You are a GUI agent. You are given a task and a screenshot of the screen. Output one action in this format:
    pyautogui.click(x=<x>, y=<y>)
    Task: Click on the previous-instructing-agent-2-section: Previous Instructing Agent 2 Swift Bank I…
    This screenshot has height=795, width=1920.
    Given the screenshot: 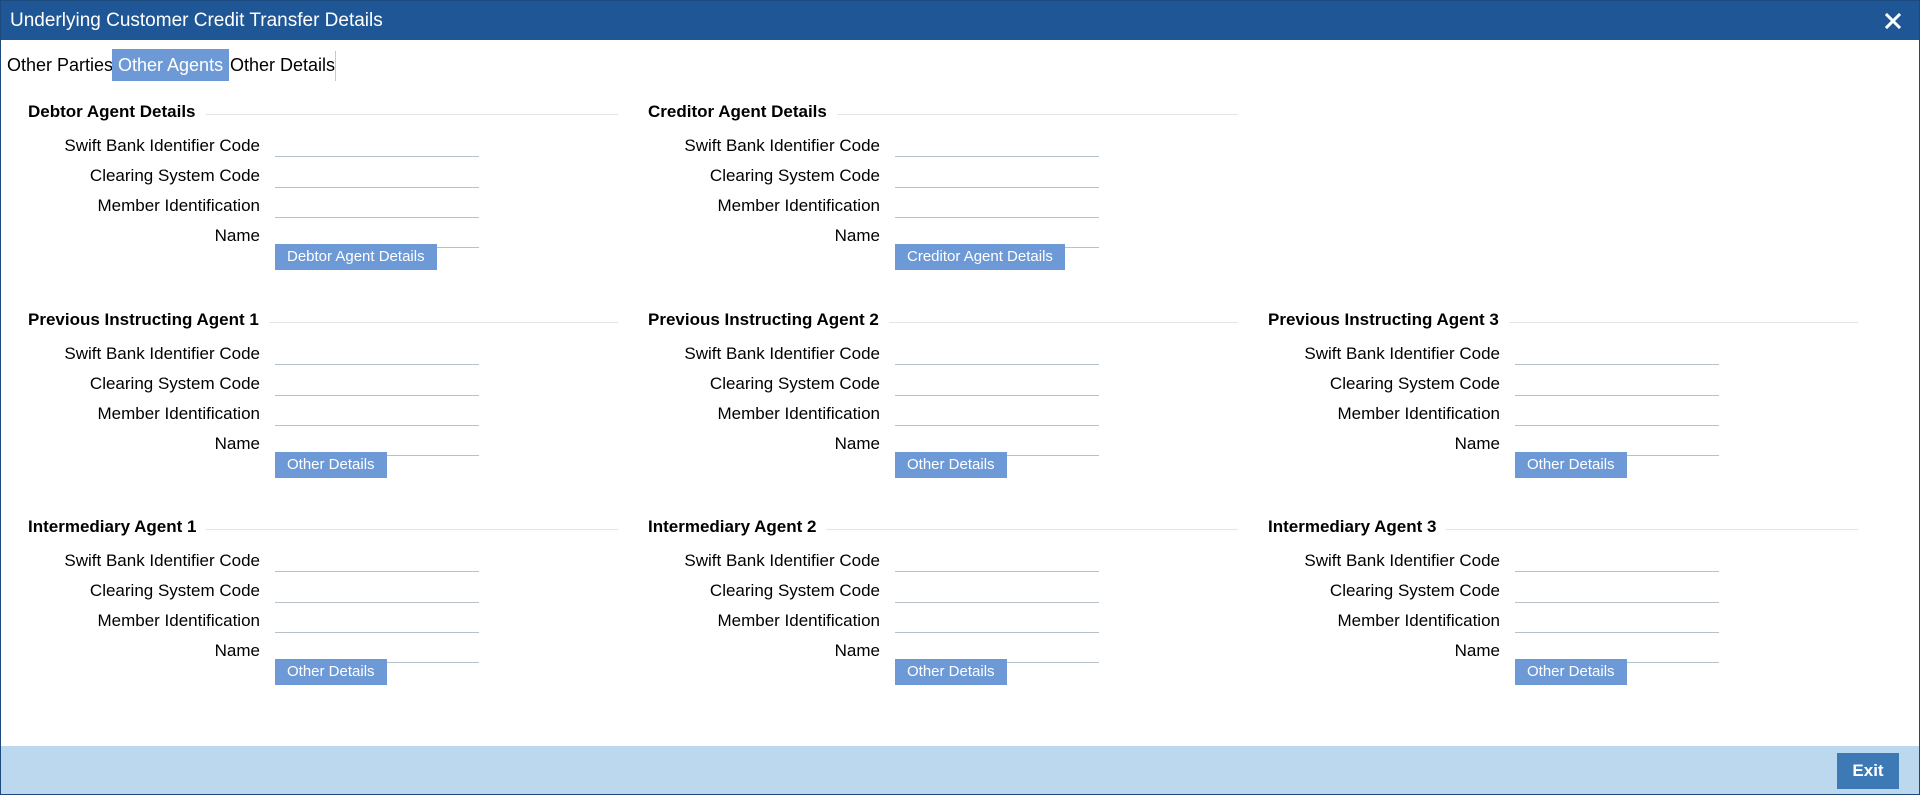 What is the action you would take?
    pyautogui.click(x=943, y=405)
    